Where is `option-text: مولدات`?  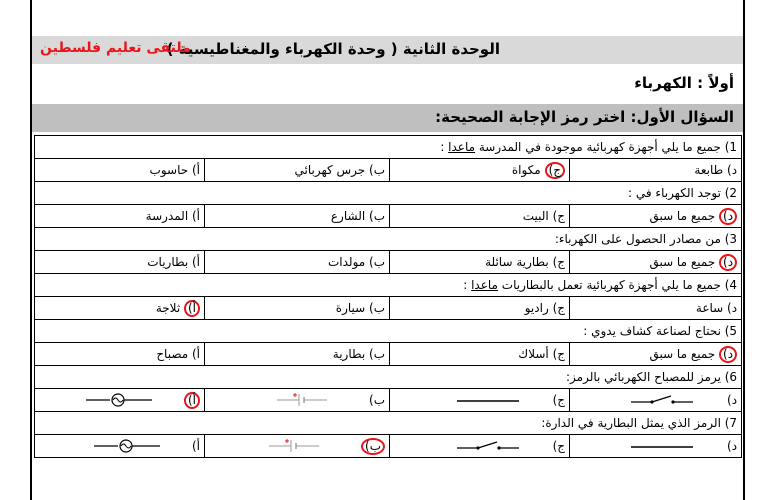 option-text: مولدات is located at coordinates (348, 262).